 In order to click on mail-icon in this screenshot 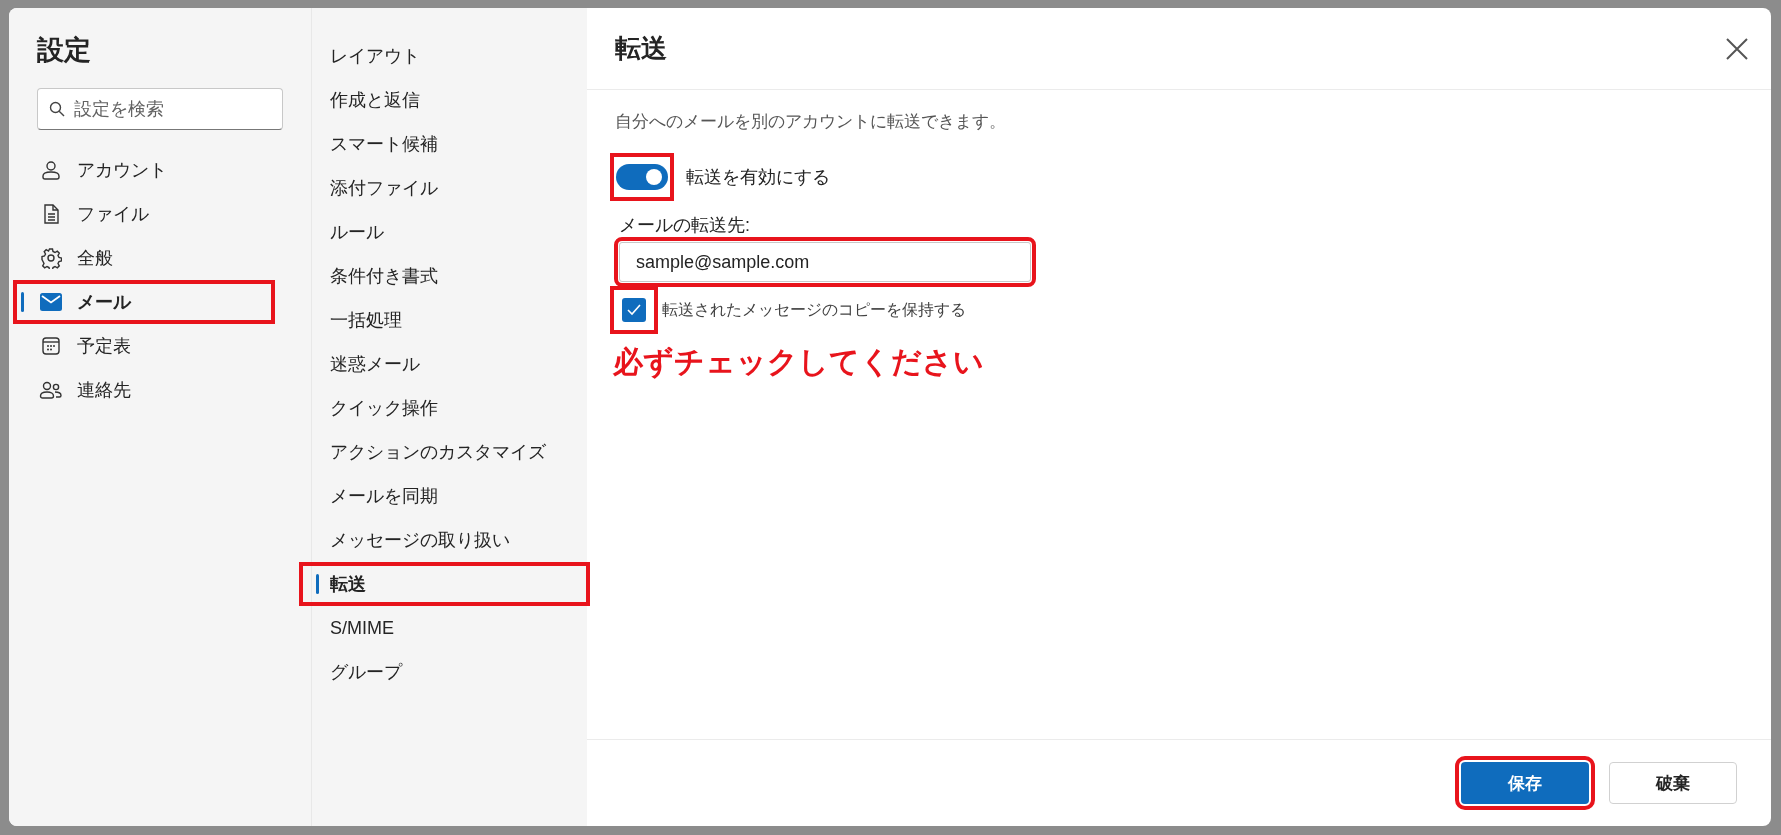, I will do `click(51, 302)`.